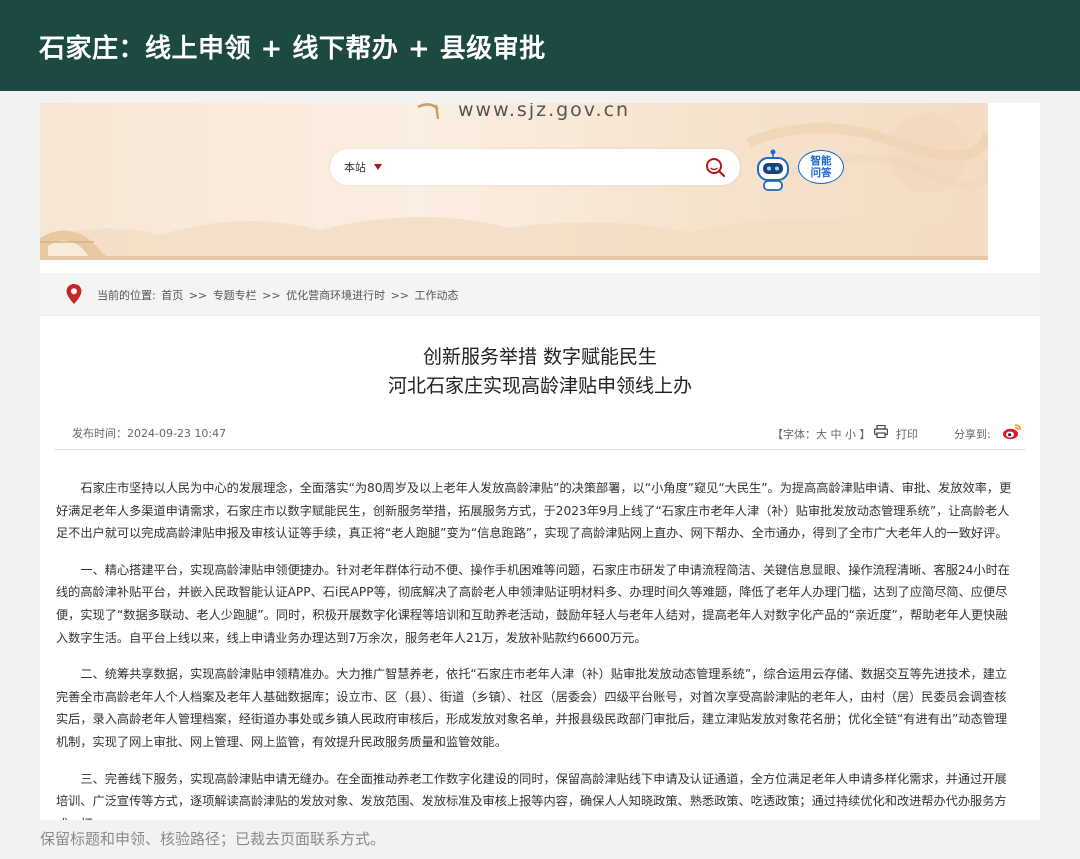  Describe the element at coordinates (149, 433) in the screenshot. I see `publish-time: 发布时间：2024-09-23 10:47` at that location.